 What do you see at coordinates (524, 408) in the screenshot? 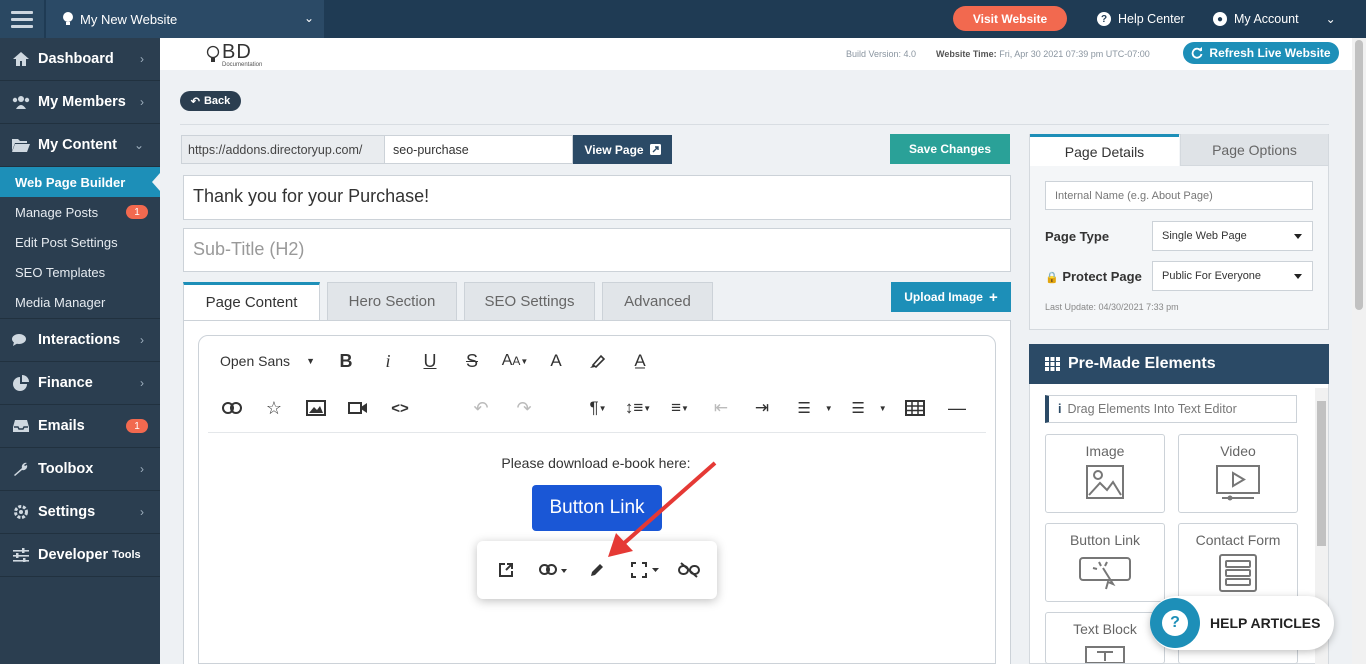
I see `redo-icon: ↷` at bounding box center [524, 408].